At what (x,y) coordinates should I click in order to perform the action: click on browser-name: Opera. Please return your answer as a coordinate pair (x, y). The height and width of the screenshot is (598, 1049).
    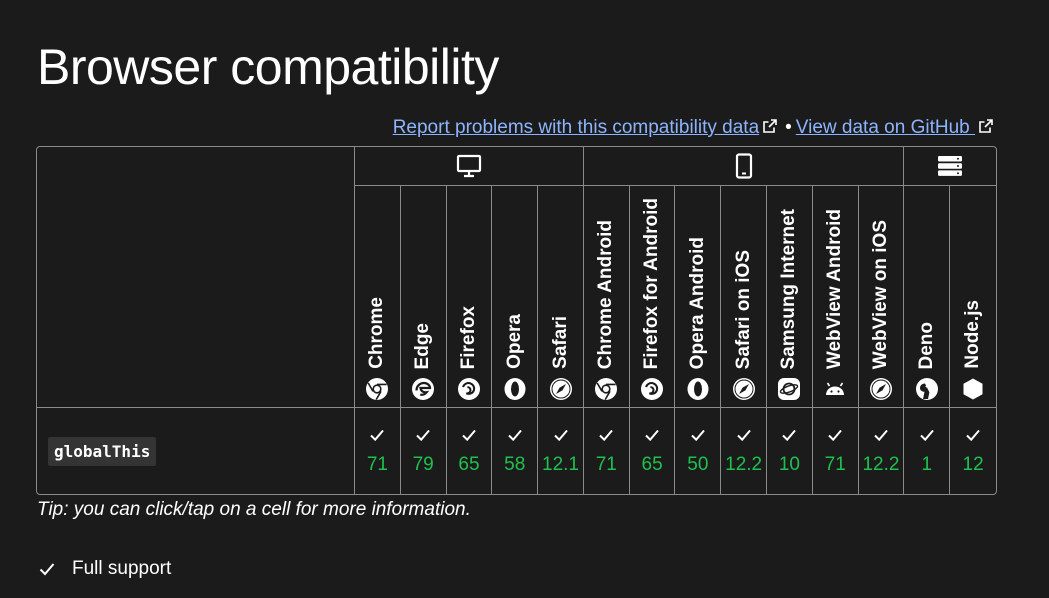
    Looking at the image, I should click on (514, 341).